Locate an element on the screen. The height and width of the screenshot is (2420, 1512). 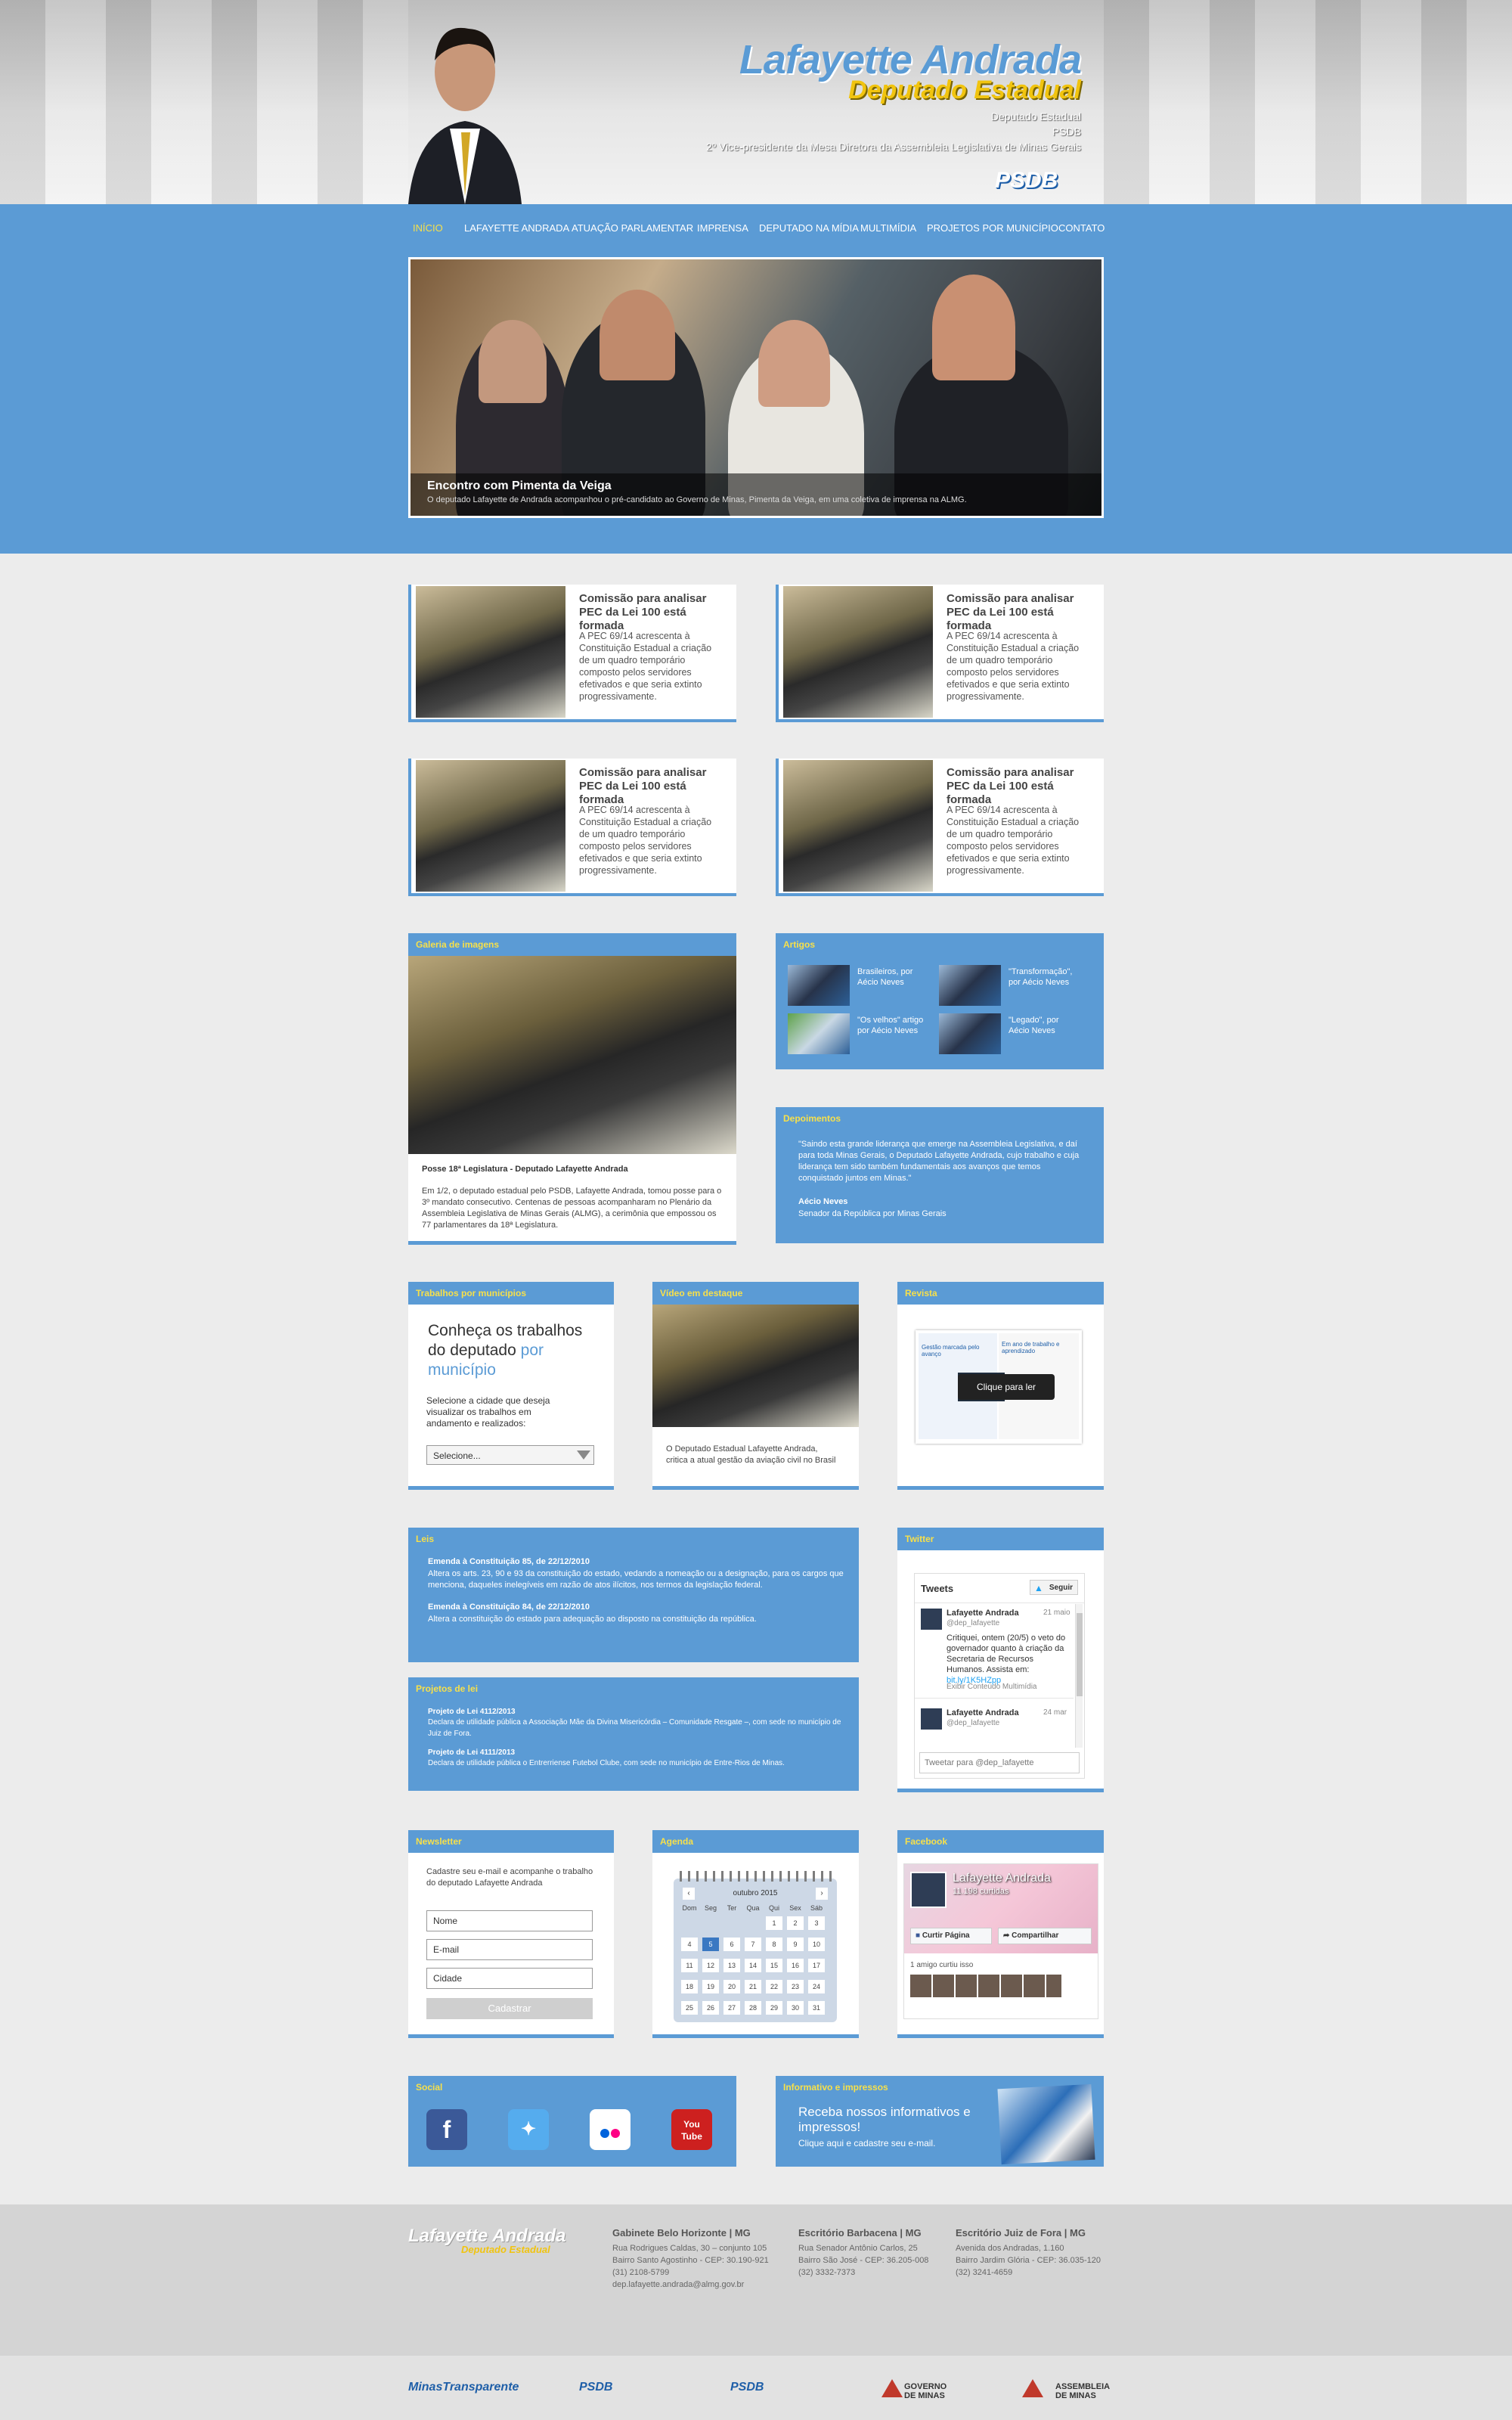
calendar-day: 16 is located at coordinates (795, 1965).